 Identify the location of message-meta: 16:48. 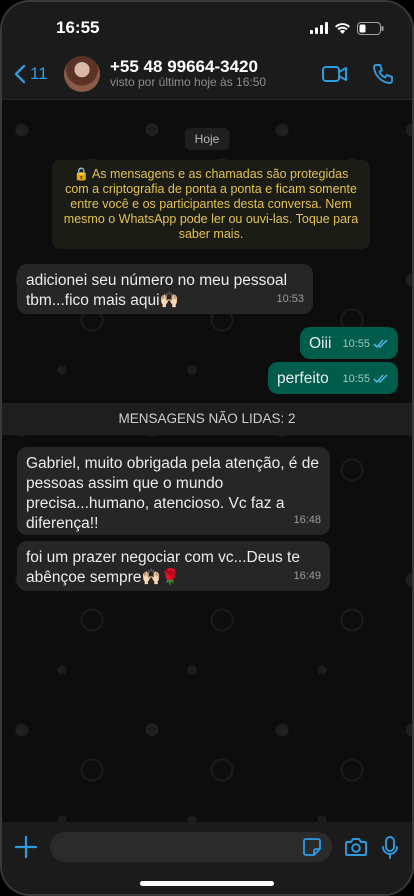
(307, 520).